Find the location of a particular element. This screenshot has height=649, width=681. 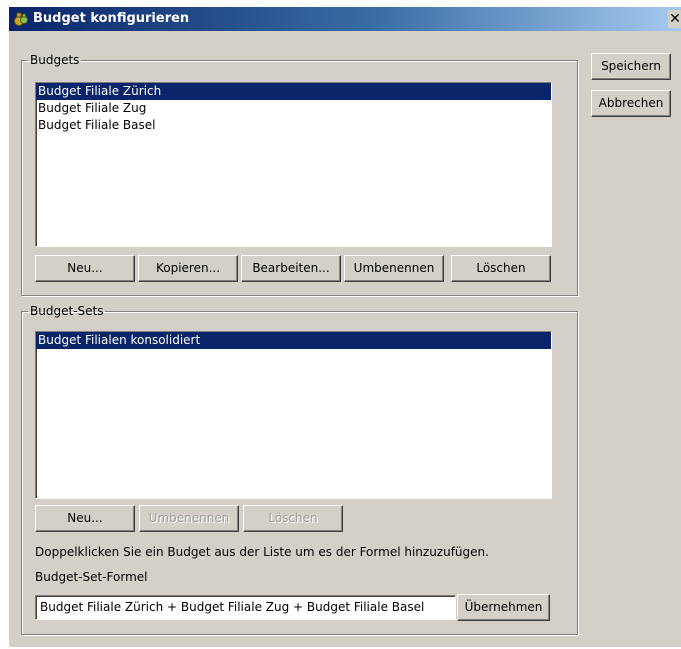

window-title: Budget konfigurieren is located at coordinates (111, 18).